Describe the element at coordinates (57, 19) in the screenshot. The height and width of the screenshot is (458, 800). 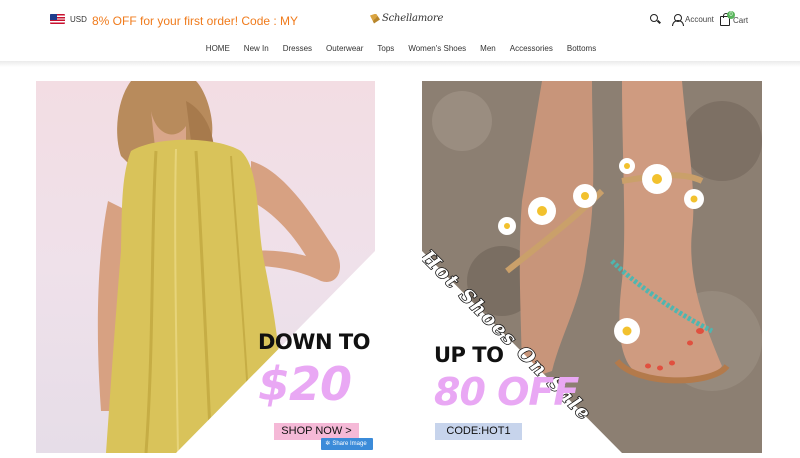
I see `us-flag-icon` at that location.